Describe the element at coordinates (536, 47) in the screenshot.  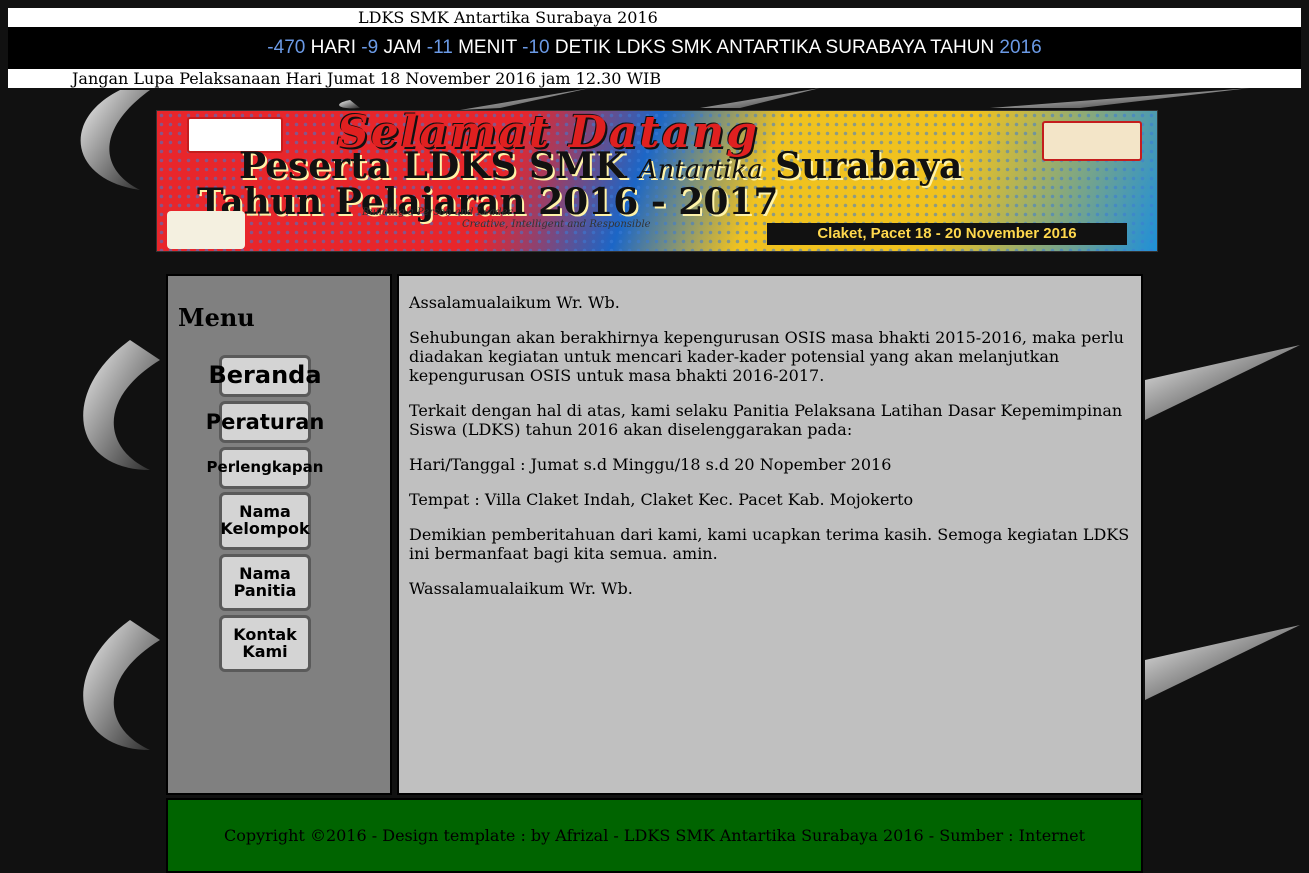
I see `countdown-seconds: -10` at that location.